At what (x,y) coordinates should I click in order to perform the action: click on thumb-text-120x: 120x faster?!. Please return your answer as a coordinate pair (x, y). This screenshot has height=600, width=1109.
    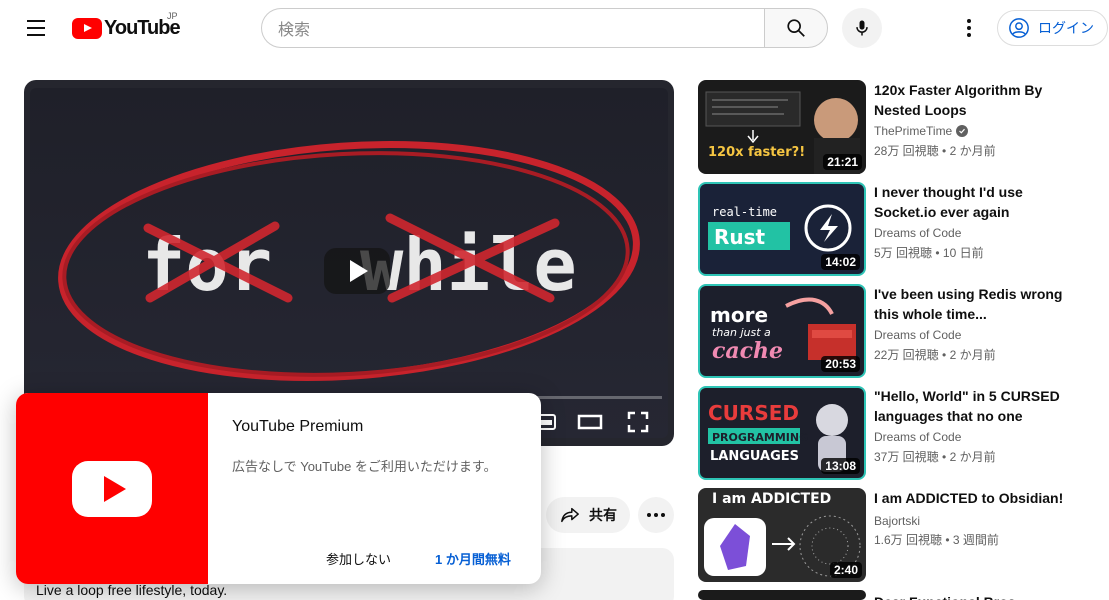
    Looking at the image, I should click on (756, 152).